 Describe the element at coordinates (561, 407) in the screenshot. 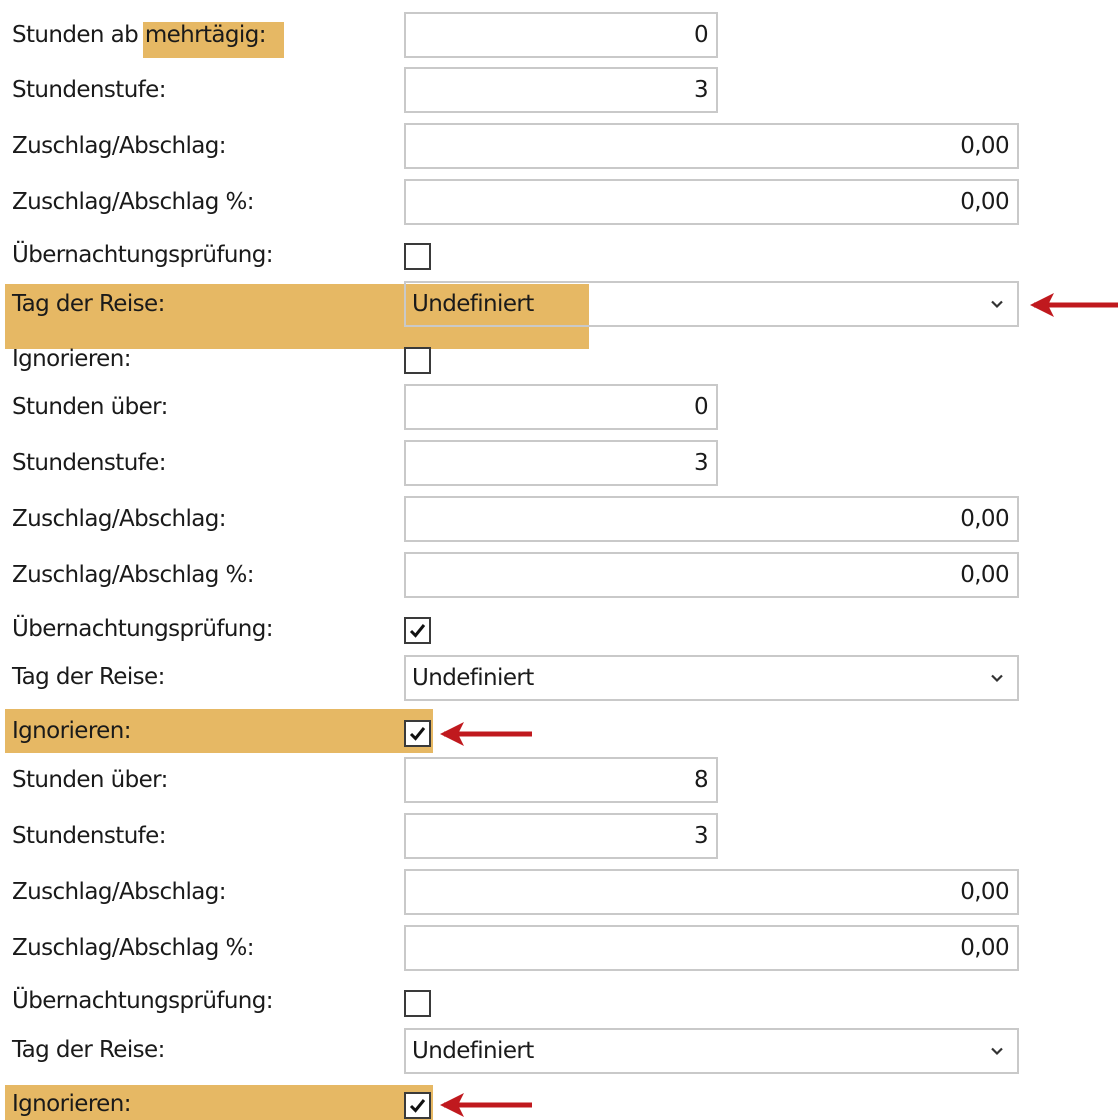

I see `stunden-ueber-input: 0` at that location.